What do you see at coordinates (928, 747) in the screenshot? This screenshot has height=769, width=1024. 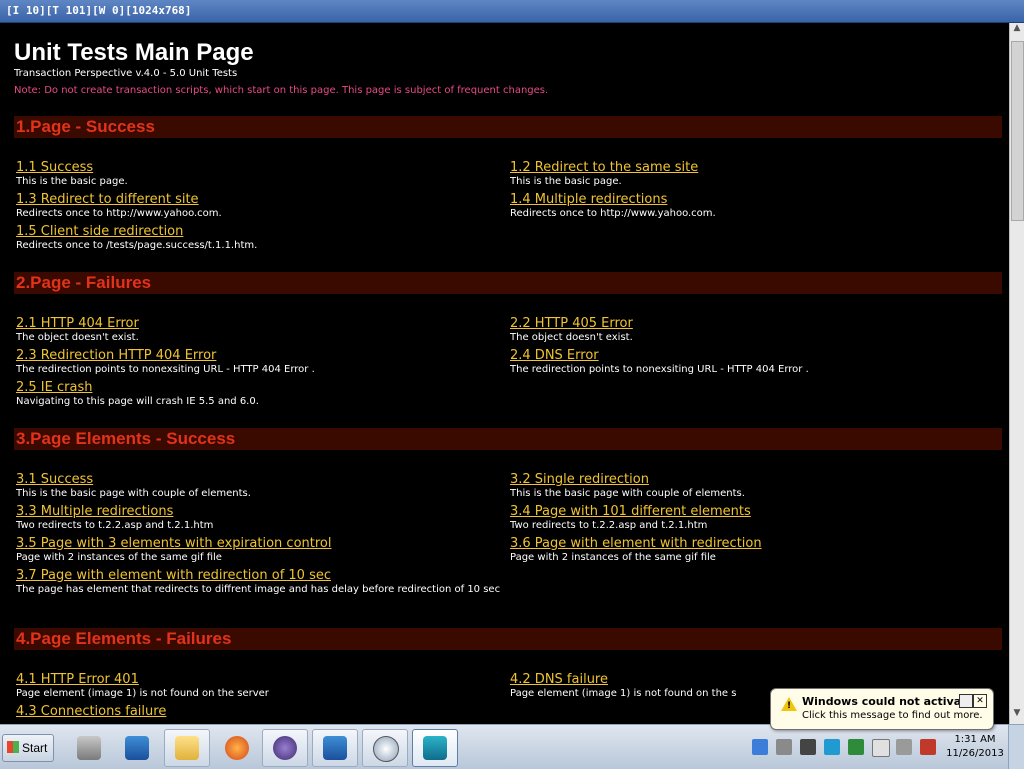 I see `volume-muted-tray-icon` at bounding box center [928, 747].